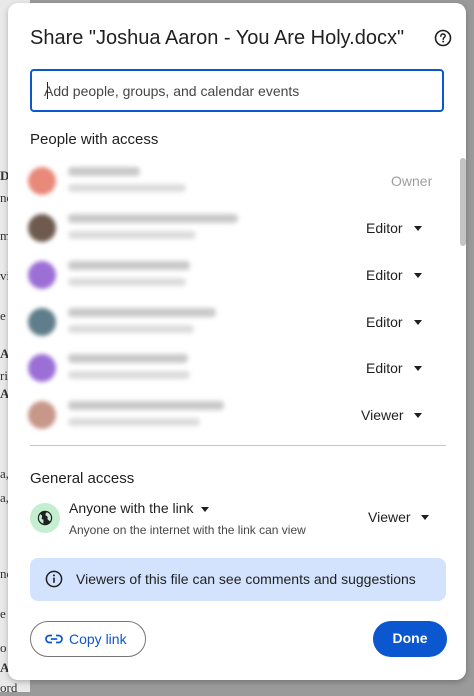  I want to click on help-circle-icon, so click(443, 38).